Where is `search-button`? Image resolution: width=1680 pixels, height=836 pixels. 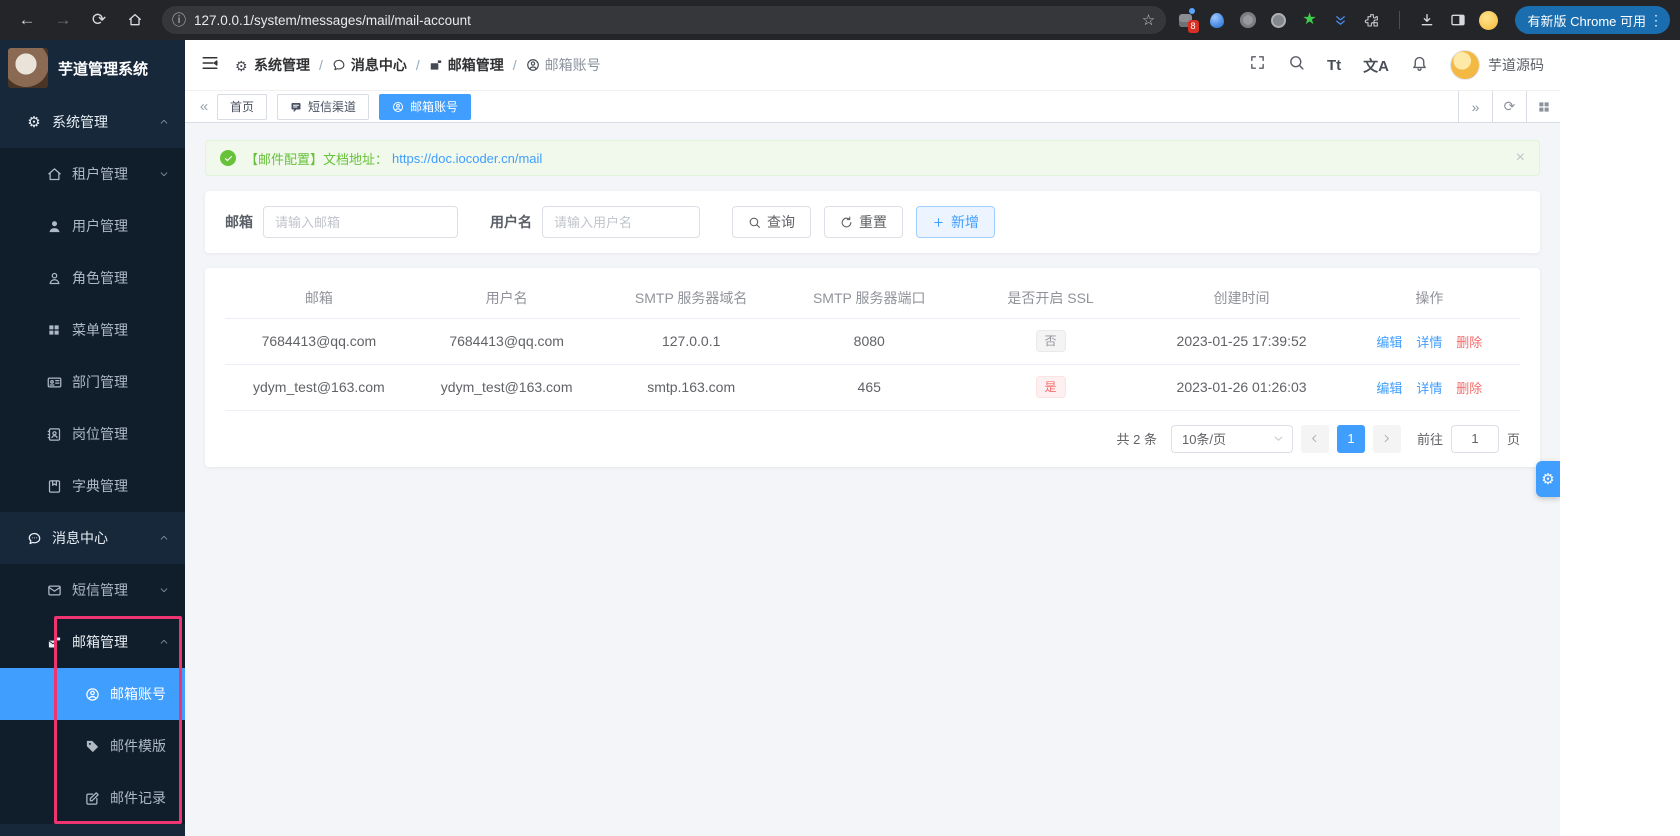 search-button is located at coordinates (1296, 65).